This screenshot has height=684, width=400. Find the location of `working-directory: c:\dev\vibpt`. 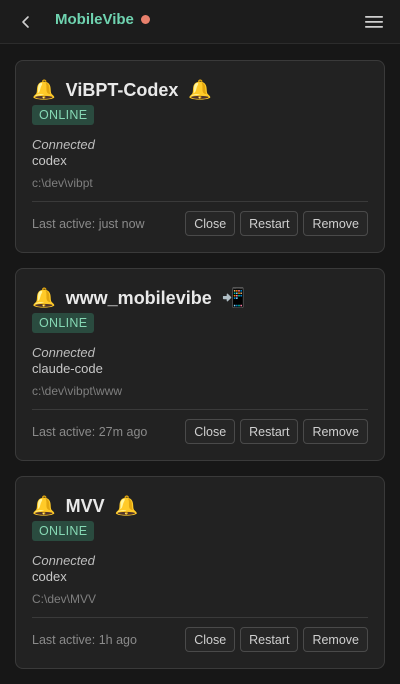

working-directory: c:\dev\vibpt is located at coordinates (62, 183).